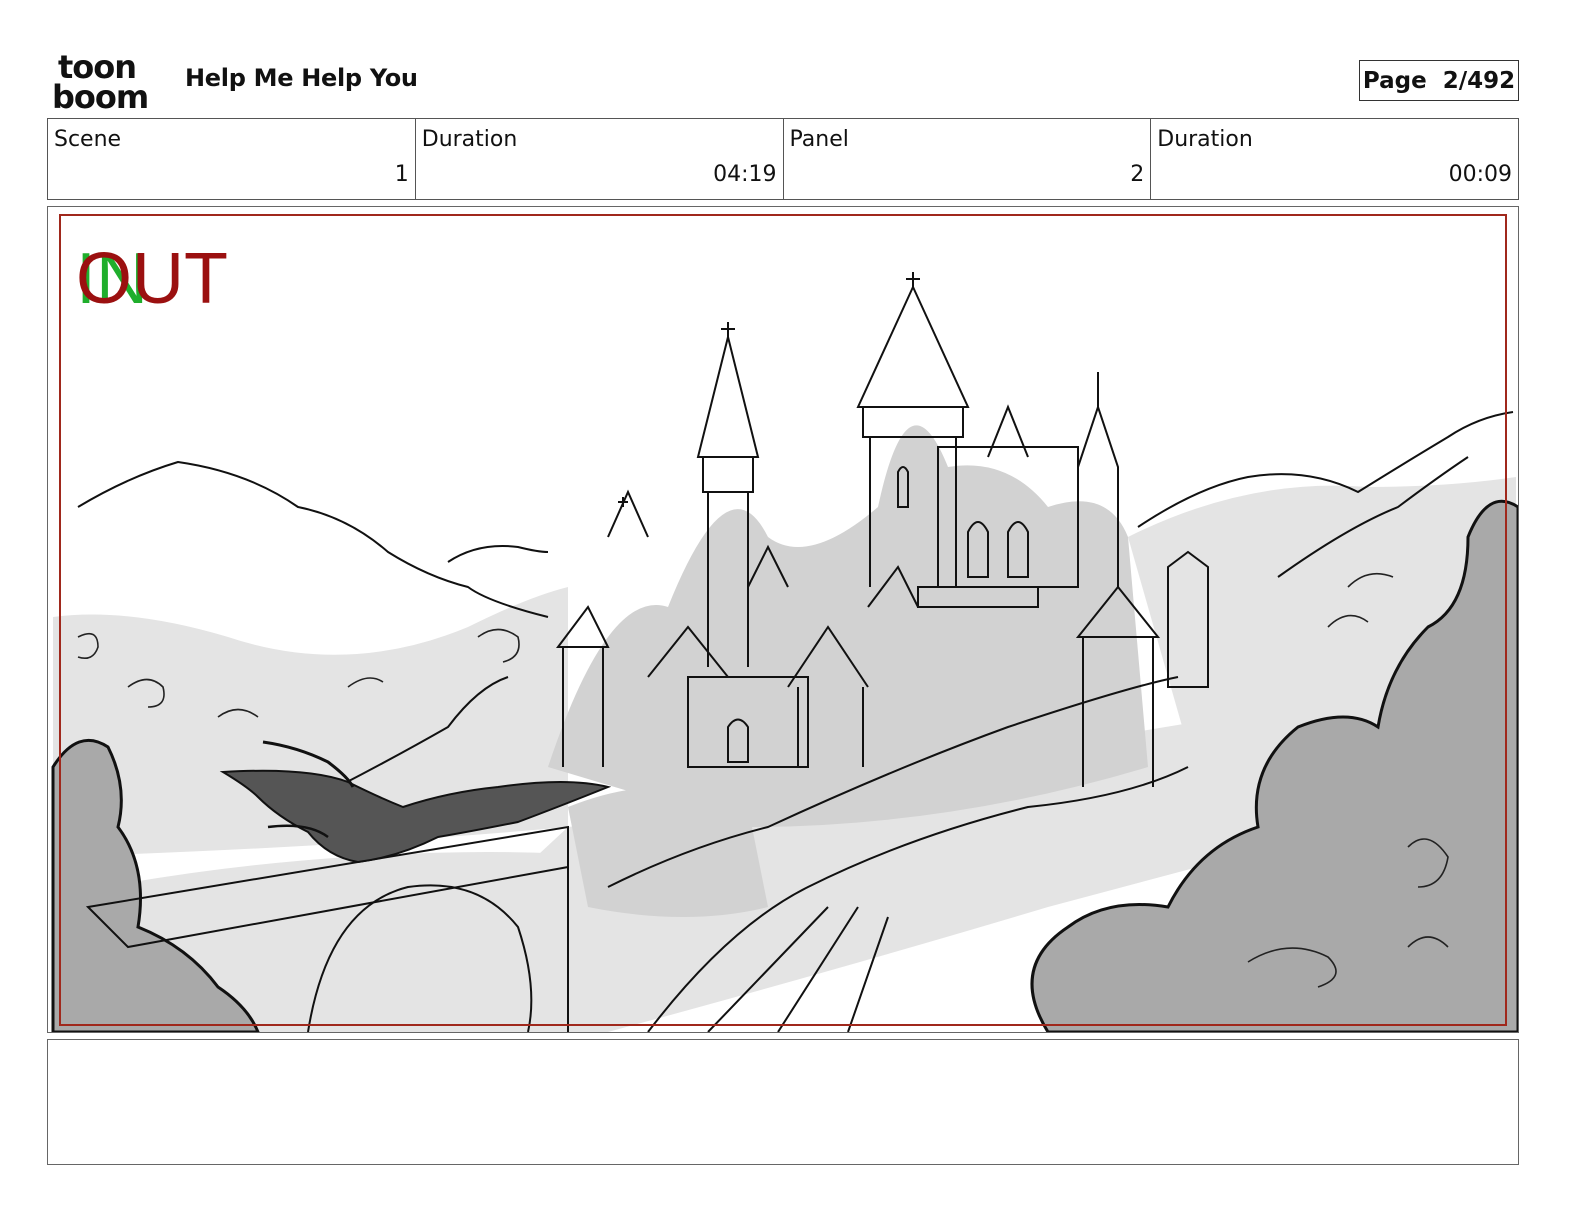 The width and height of the screenshot is (1584, 1224). Describe the element at coordinates (1334, 159) in the screenshot. I see `panel-duration-cell: Duration 00:09` at that location.